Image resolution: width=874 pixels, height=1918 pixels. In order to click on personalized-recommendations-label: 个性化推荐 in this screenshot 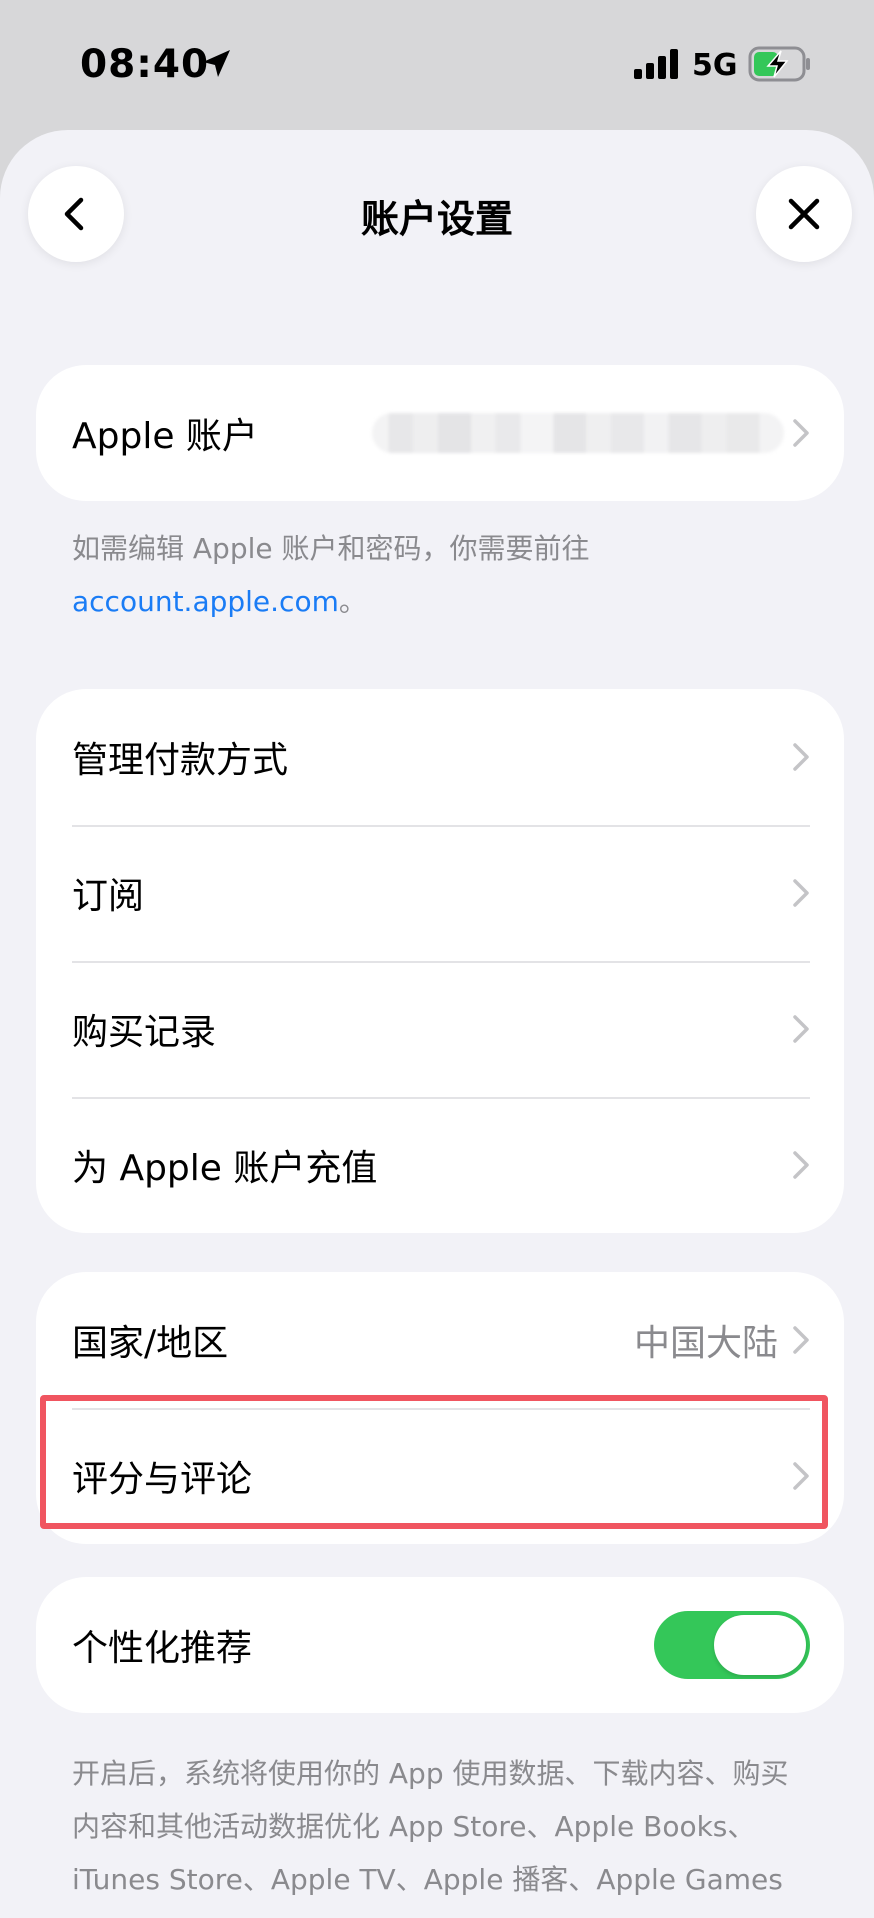, I will do `click(162, 1648)`.